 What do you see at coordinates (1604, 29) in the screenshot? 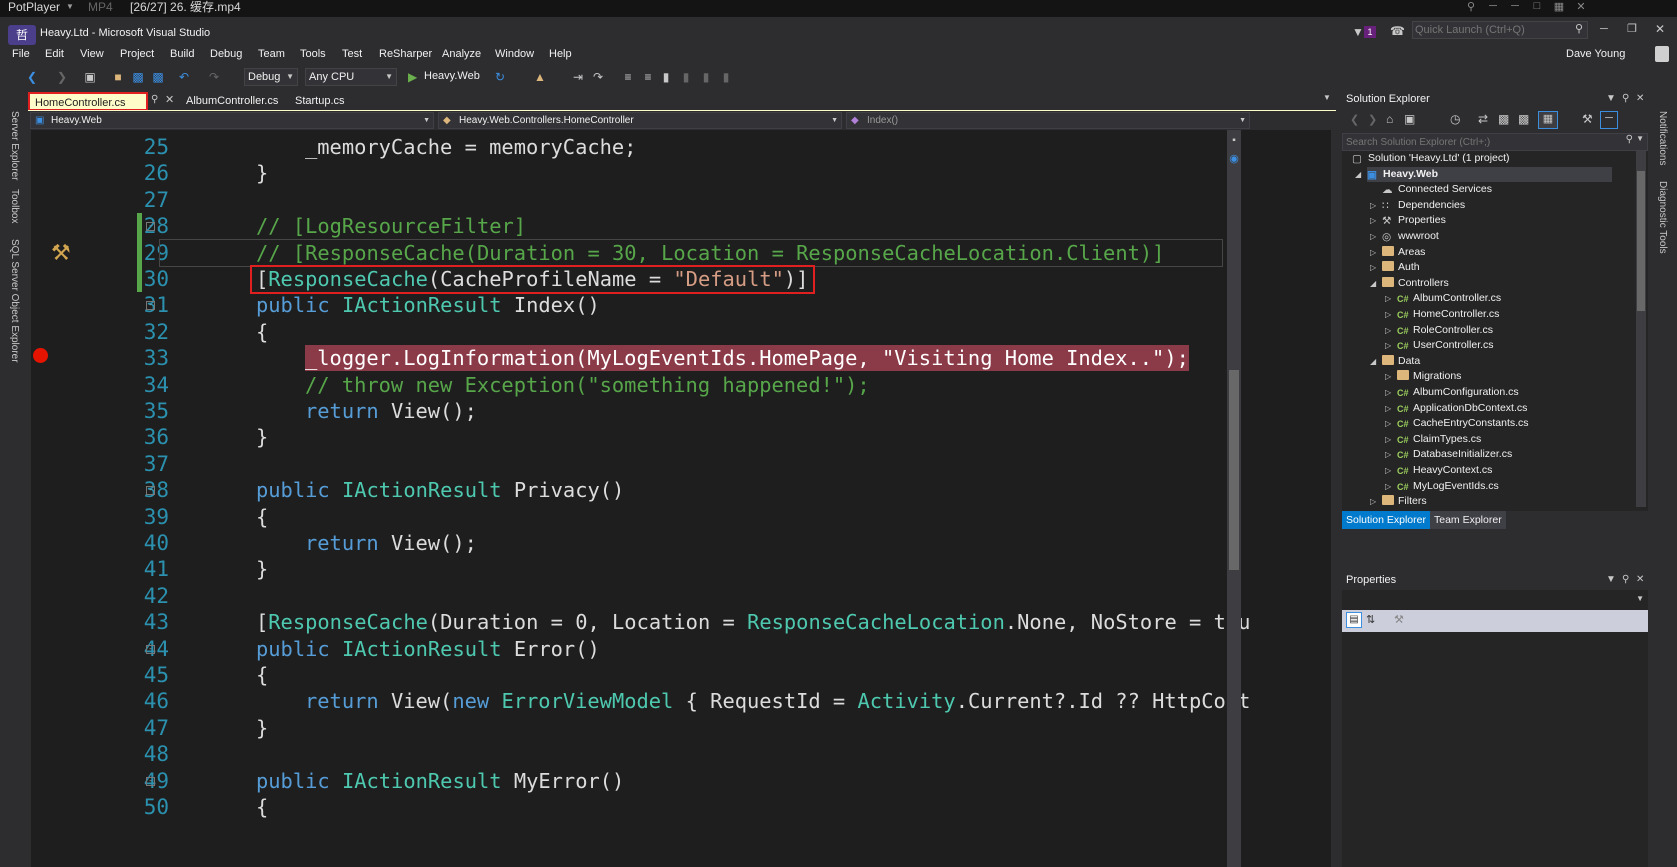
I see `vs-minimize-icon: ─` at bounding box center [1604, 29].